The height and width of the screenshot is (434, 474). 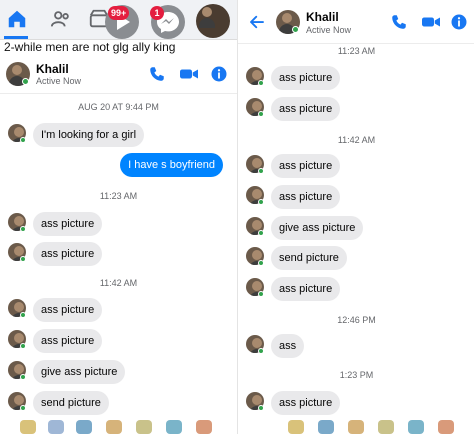 What do you see at coordinates (89, 135) in the screenshot?
I see `message-bubble: I'm looking for a girl` at bounding box center [89, 135].